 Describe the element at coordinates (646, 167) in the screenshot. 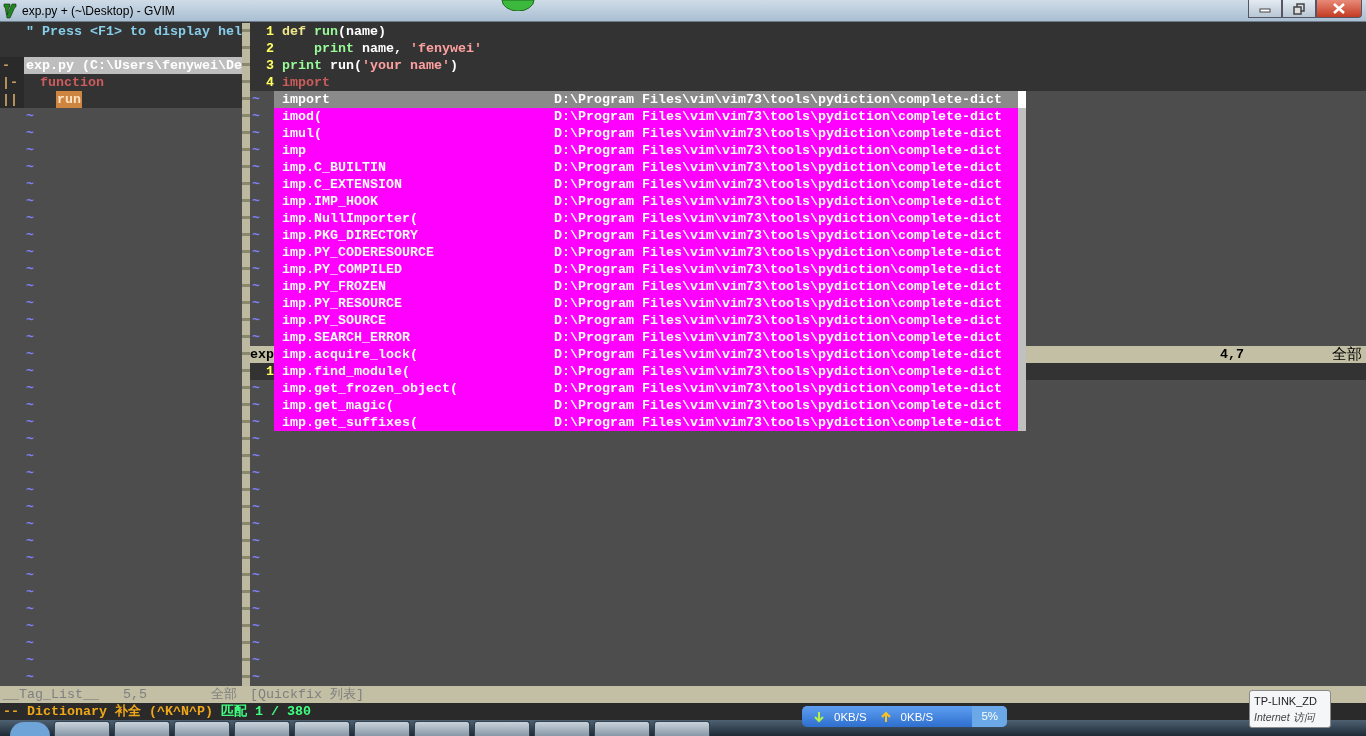

I see `completion-item: imp.C_BUILTIN D:\Program Files\vim\vim73\tools\pydiction\complete-dict` at that location.